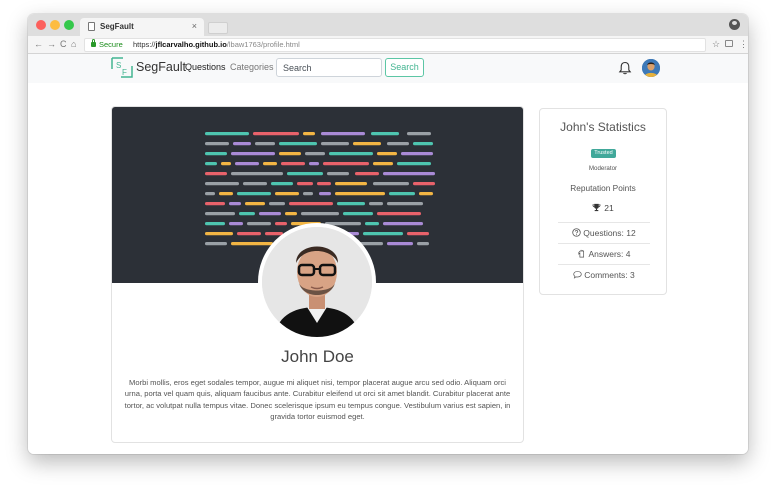 This screenshot has height=495, width=776. I want to click on bell-icon, so click(625, 68).